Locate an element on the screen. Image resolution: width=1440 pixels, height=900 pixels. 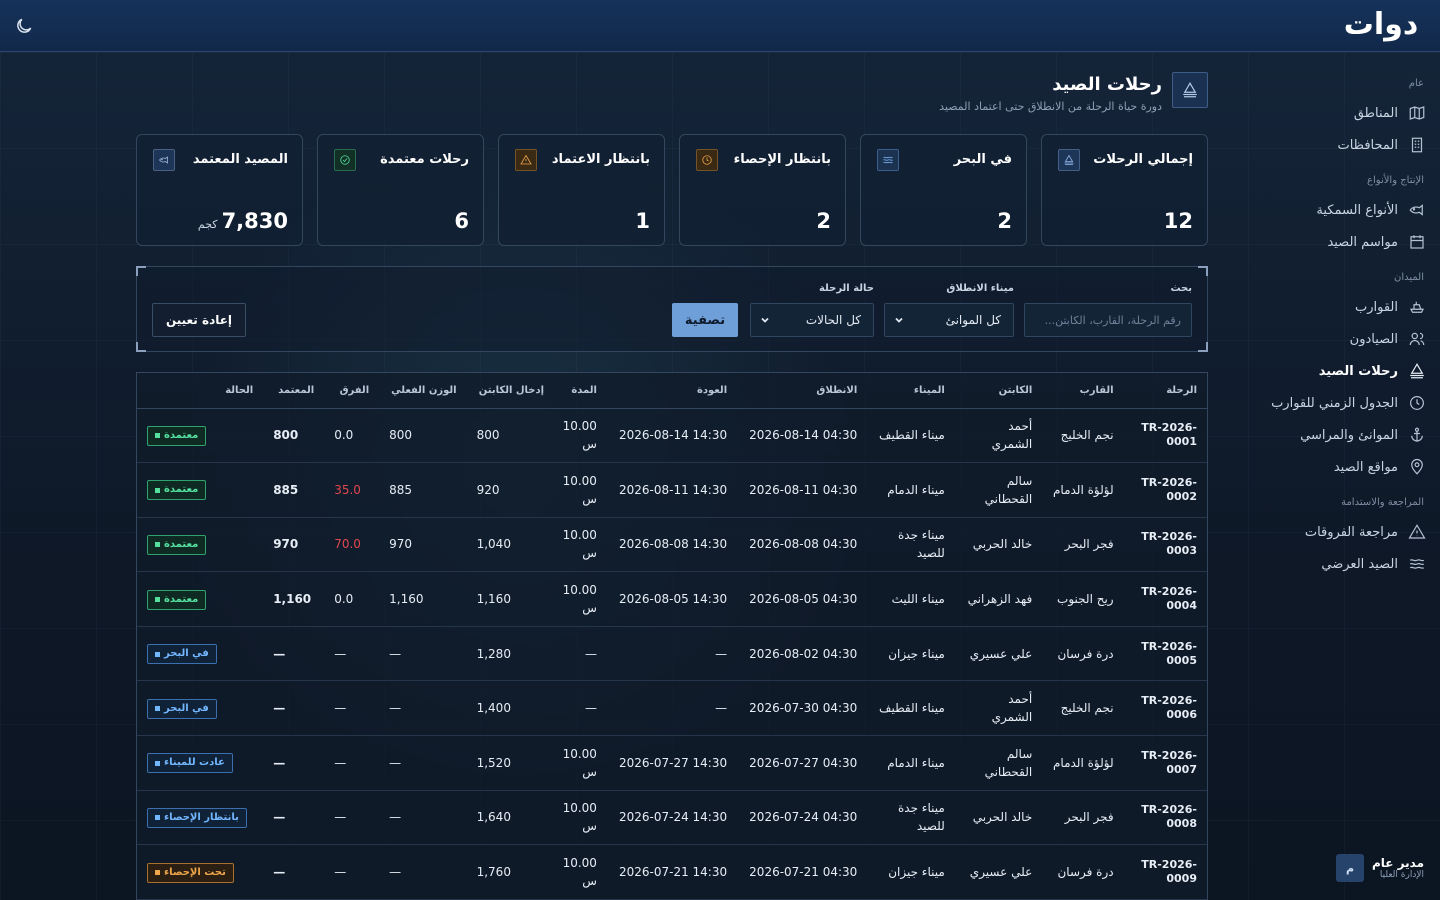
return-time: — is located at coordinates (672, 708).